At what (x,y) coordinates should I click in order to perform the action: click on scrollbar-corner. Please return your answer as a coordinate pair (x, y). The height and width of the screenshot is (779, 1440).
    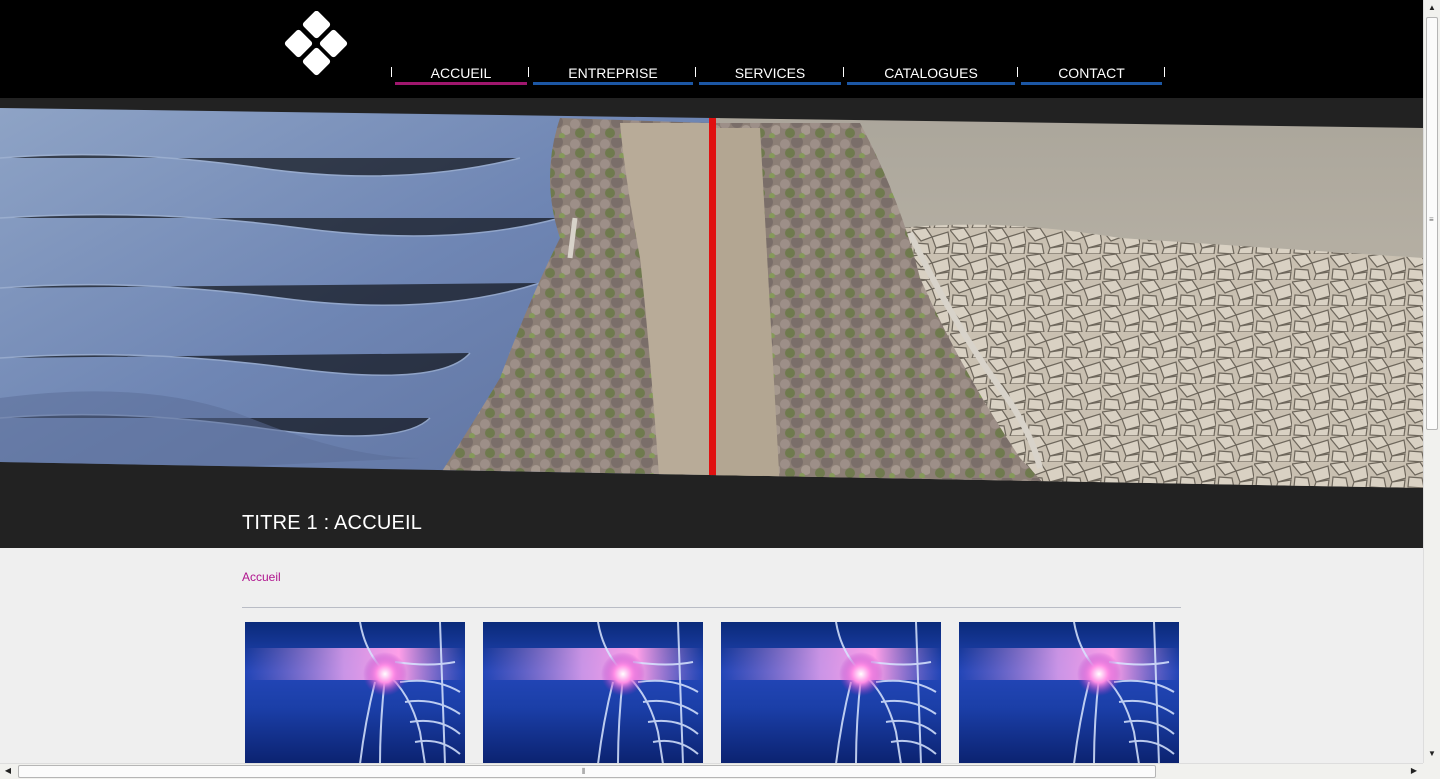
    Looking at the image, I should click on (1431, 771).